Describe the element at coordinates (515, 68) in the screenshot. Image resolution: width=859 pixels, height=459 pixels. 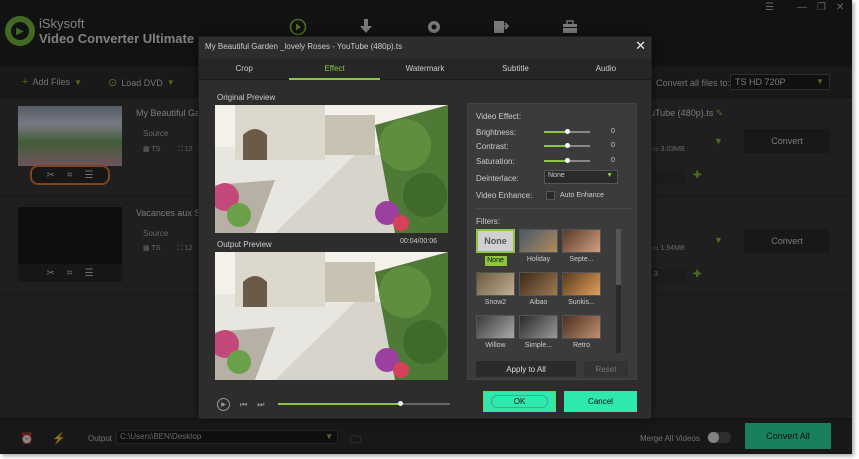
I see `tab-subtitle: Subtitle` at that location.